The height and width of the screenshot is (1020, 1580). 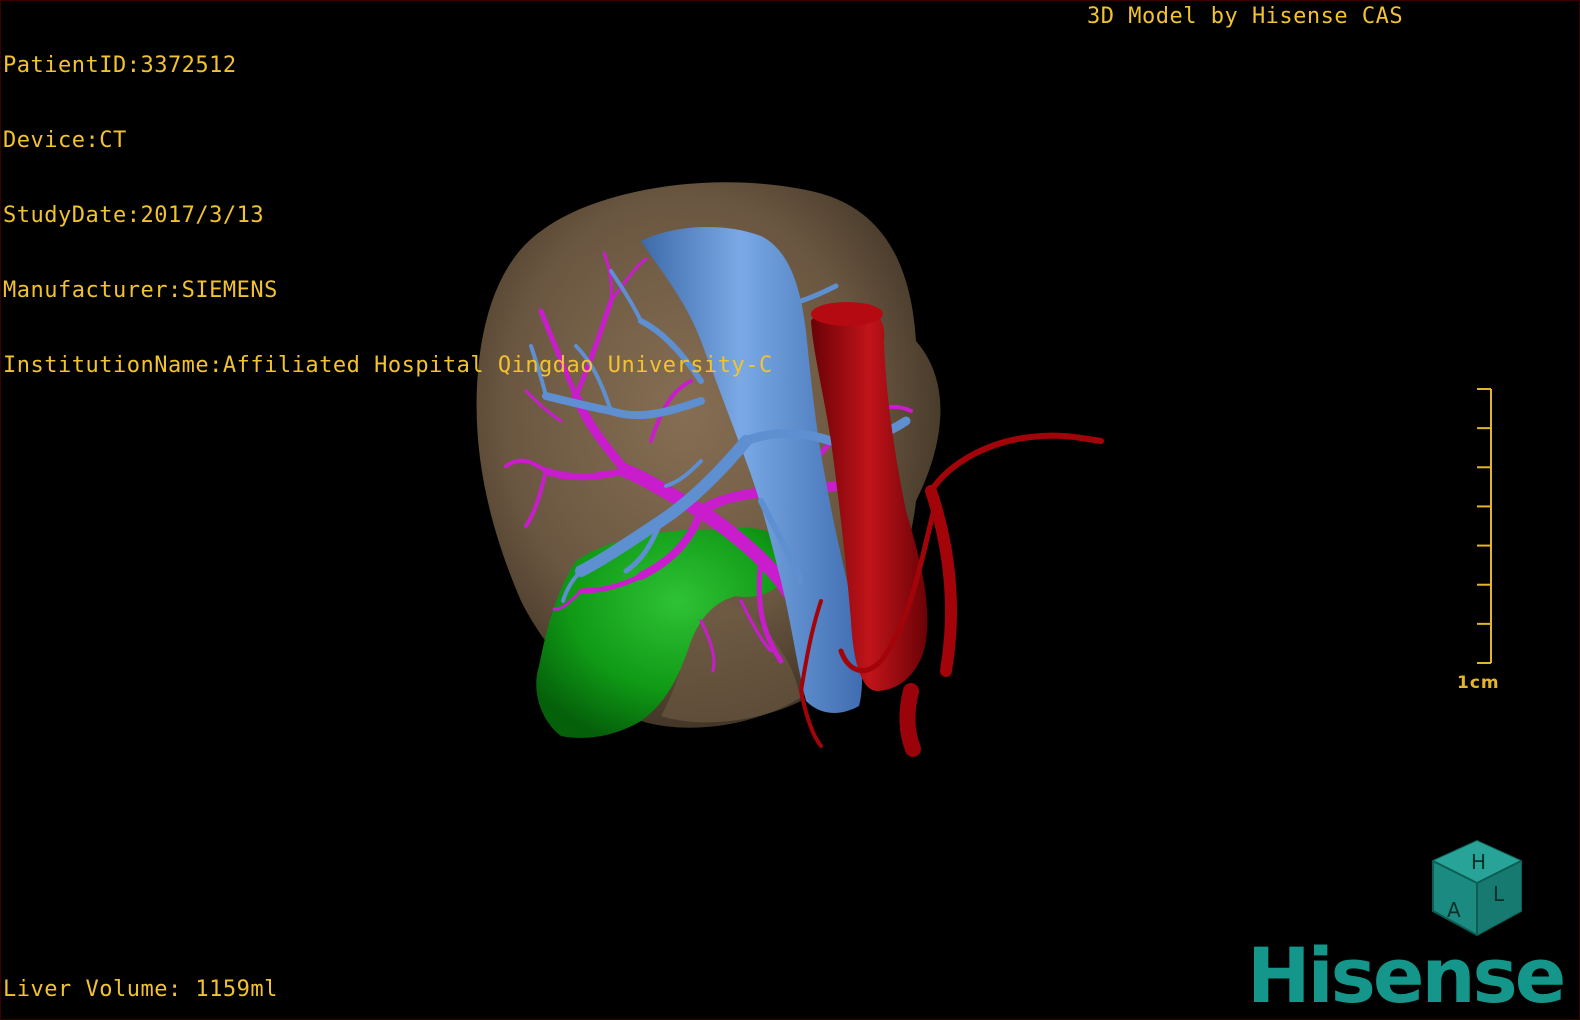 I want to click on cube-face-top: H, so click(x=1478, y=862).